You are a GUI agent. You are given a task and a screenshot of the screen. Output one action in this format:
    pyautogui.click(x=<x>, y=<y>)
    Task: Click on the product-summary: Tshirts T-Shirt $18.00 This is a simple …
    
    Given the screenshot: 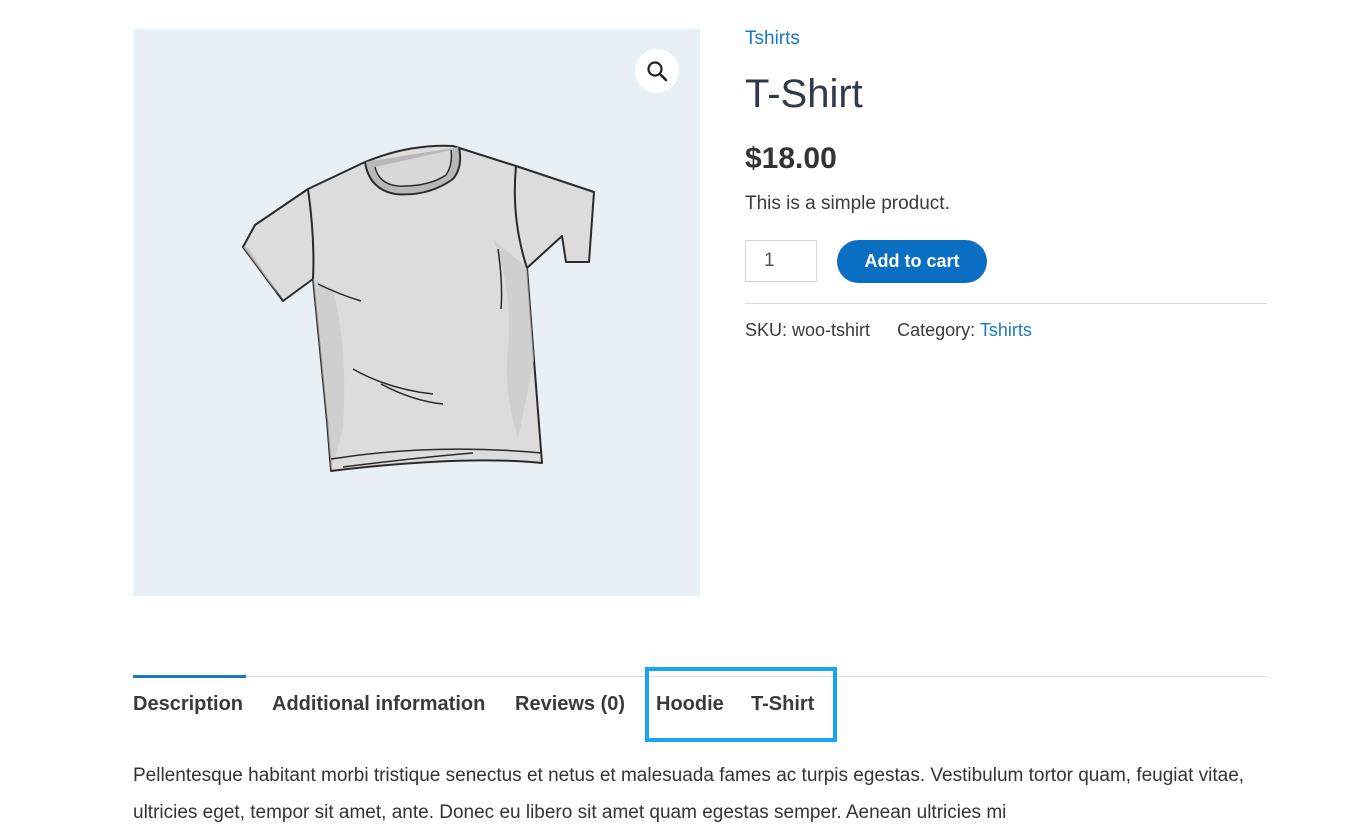 What is the action you would take?
    pyautogui.click(x=1006, y=184)
    